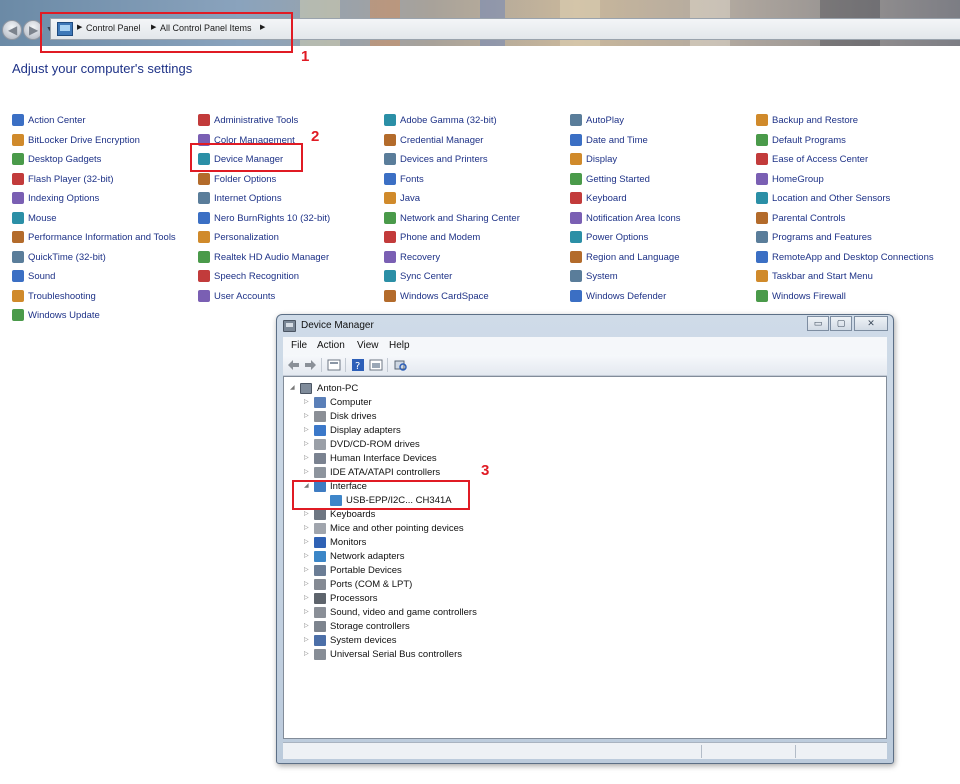 The height and width of the screenshot is (784, 960). What do you see at coordinates (320, 556) in the screenshot?
I see `network-adapters-icon` at bounding box center [320, 556].